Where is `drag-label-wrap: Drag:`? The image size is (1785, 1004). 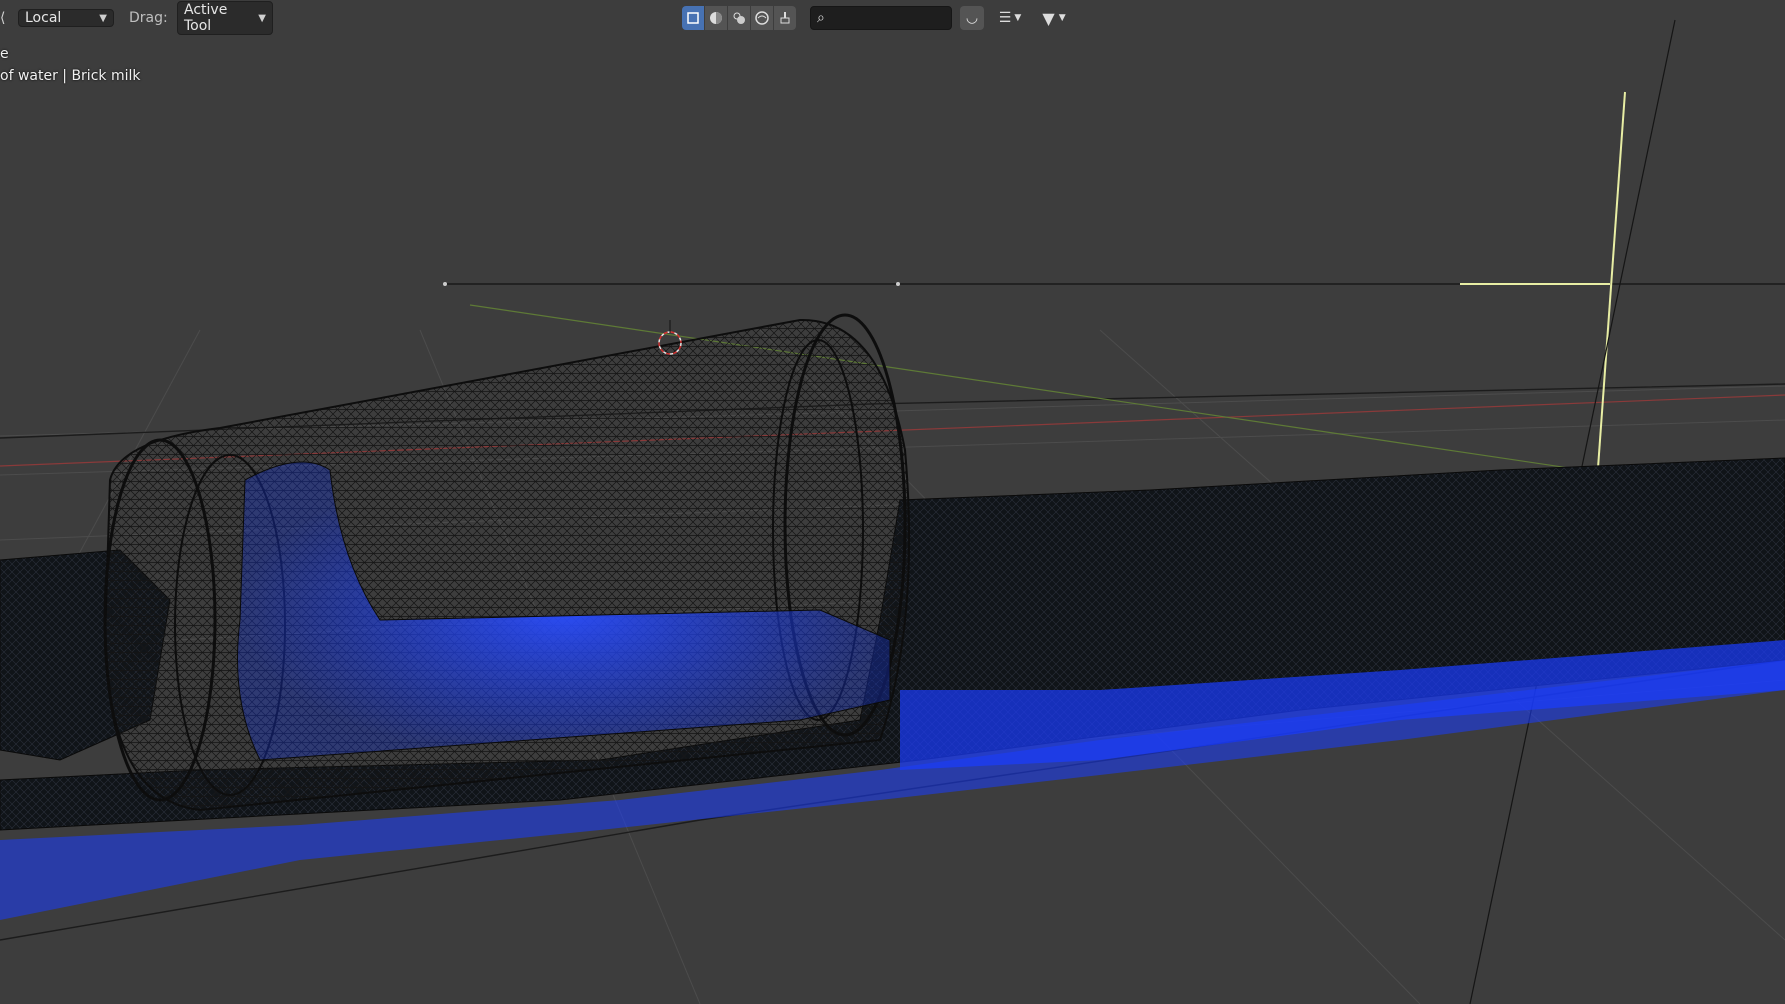
drag-label-wrap: Drag: is located at coordinates (148, 18).